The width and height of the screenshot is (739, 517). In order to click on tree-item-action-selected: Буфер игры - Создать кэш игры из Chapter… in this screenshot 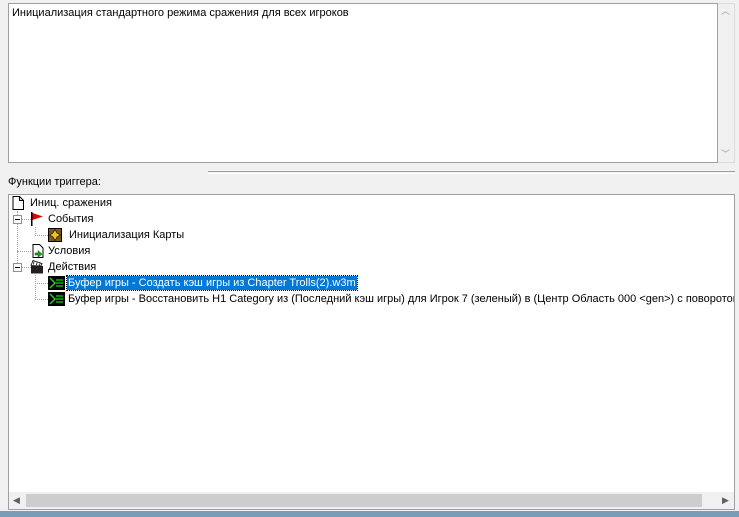, I will do `click(213, 283)`.